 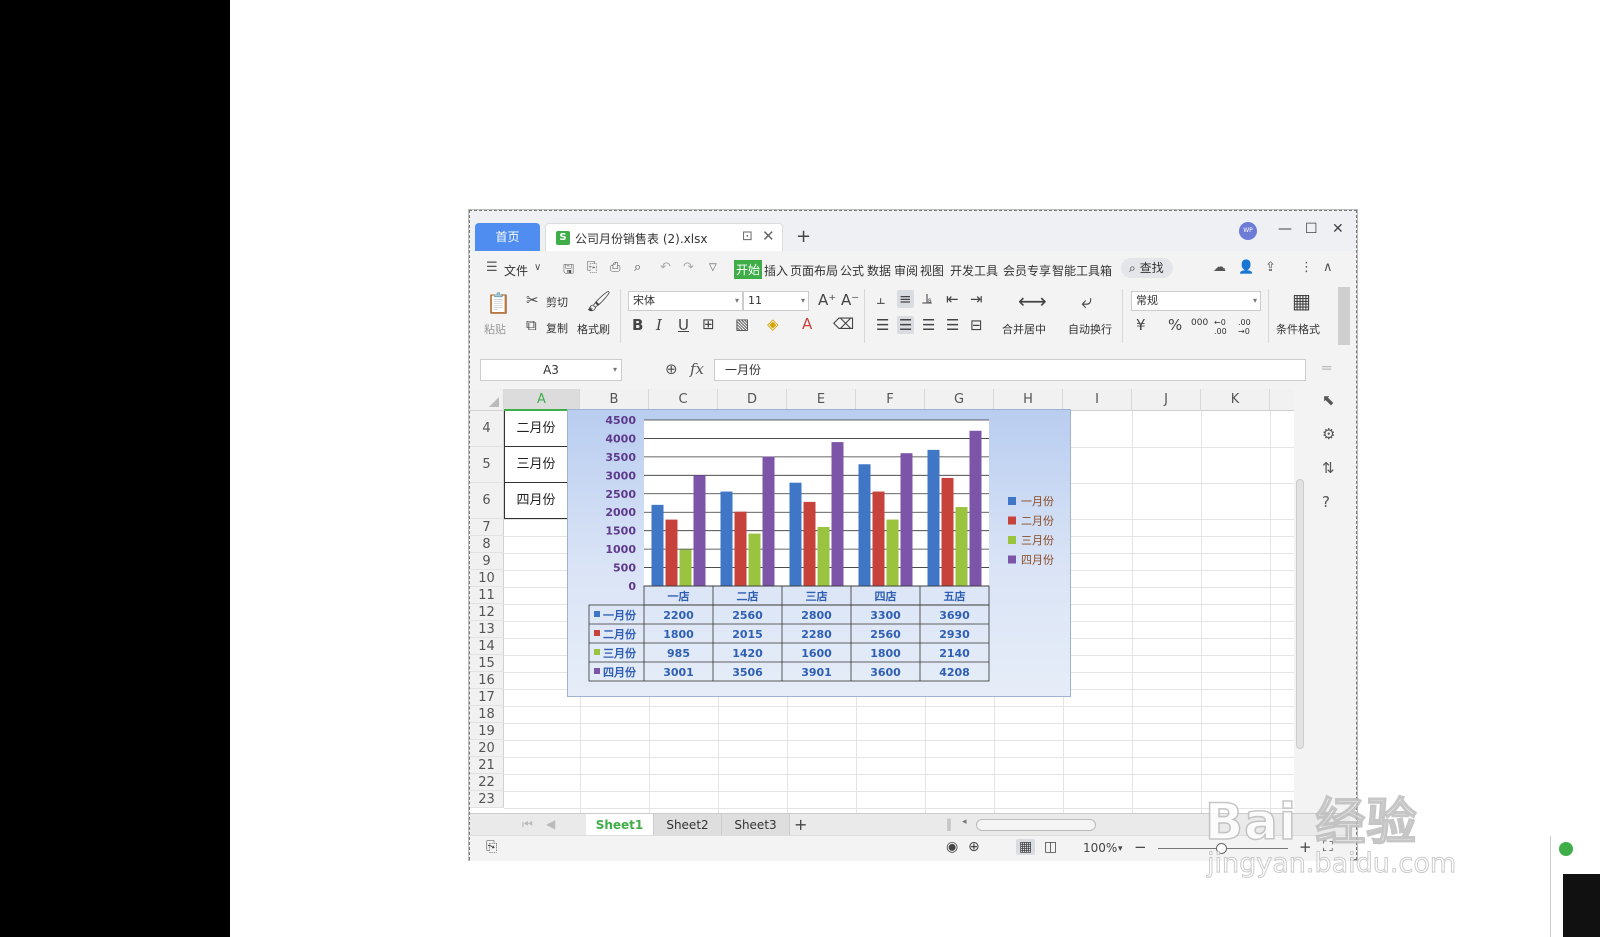 I want to click on eye-protection-icon: ◉, so click(x=952, y=847).